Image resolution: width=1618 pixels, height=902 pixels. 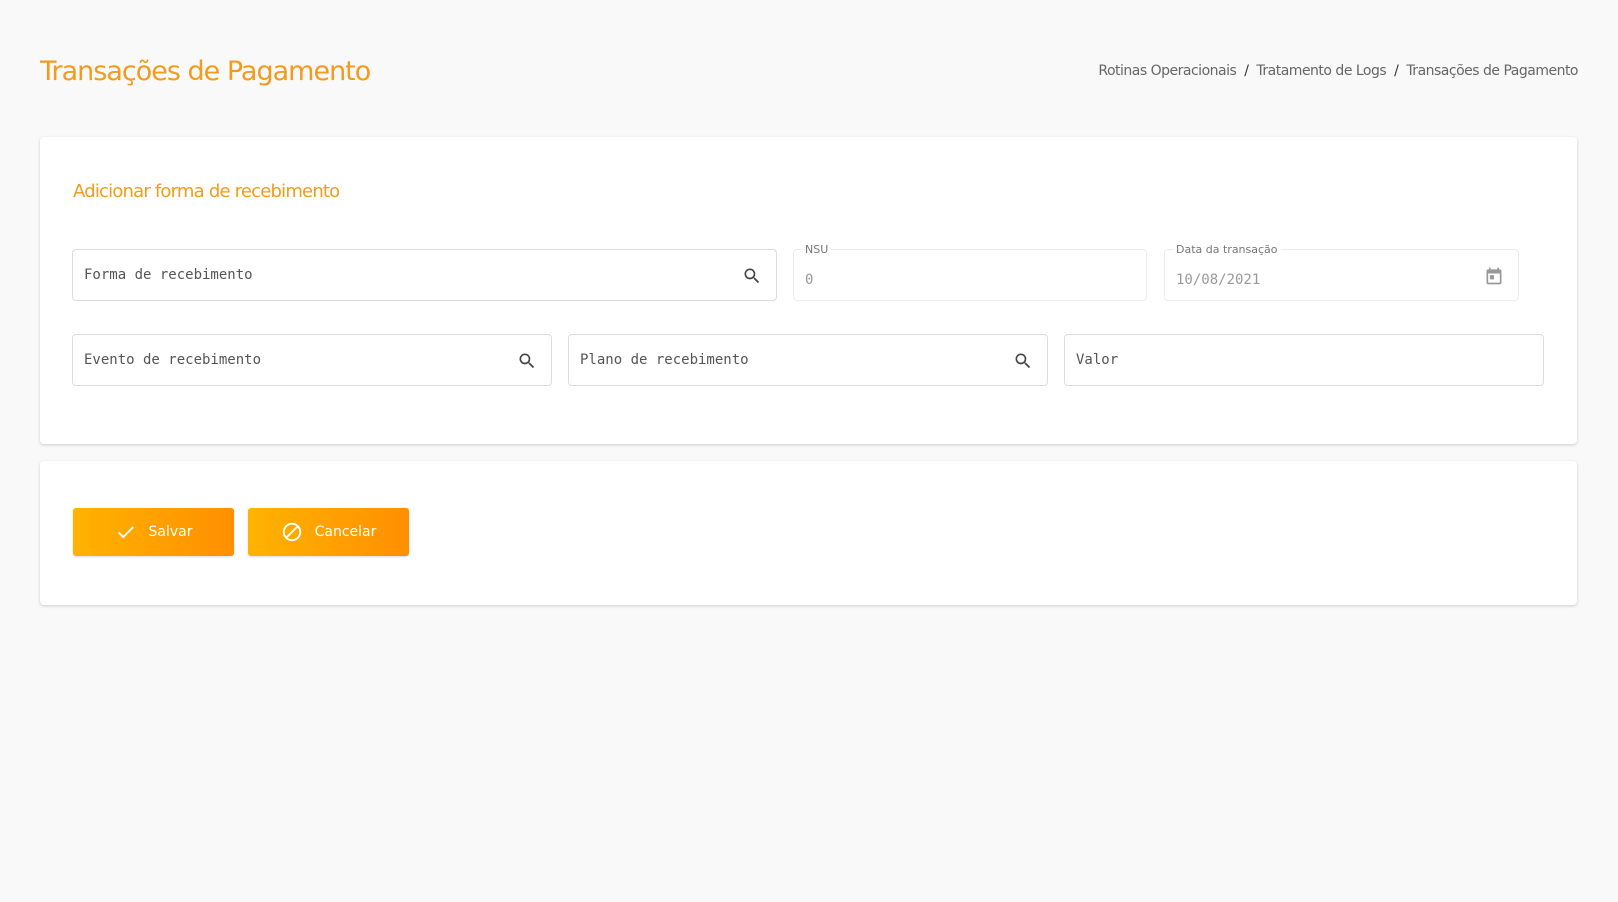 What do you see at coordinates (1494, 276) in the screenshot?
I see `calendar-icon` at bounding box center [1494, 276].